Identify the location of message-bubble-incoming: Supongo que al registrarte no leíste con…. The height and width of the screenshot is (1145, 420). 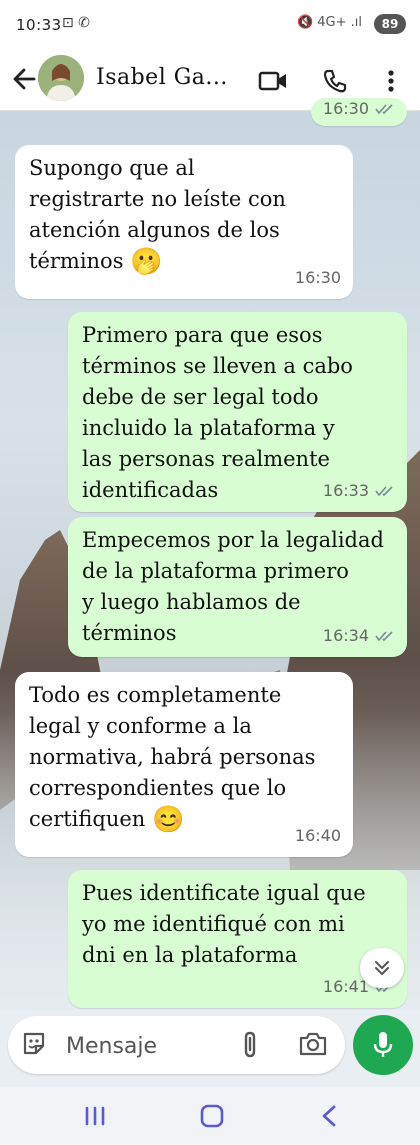
(184, 222).